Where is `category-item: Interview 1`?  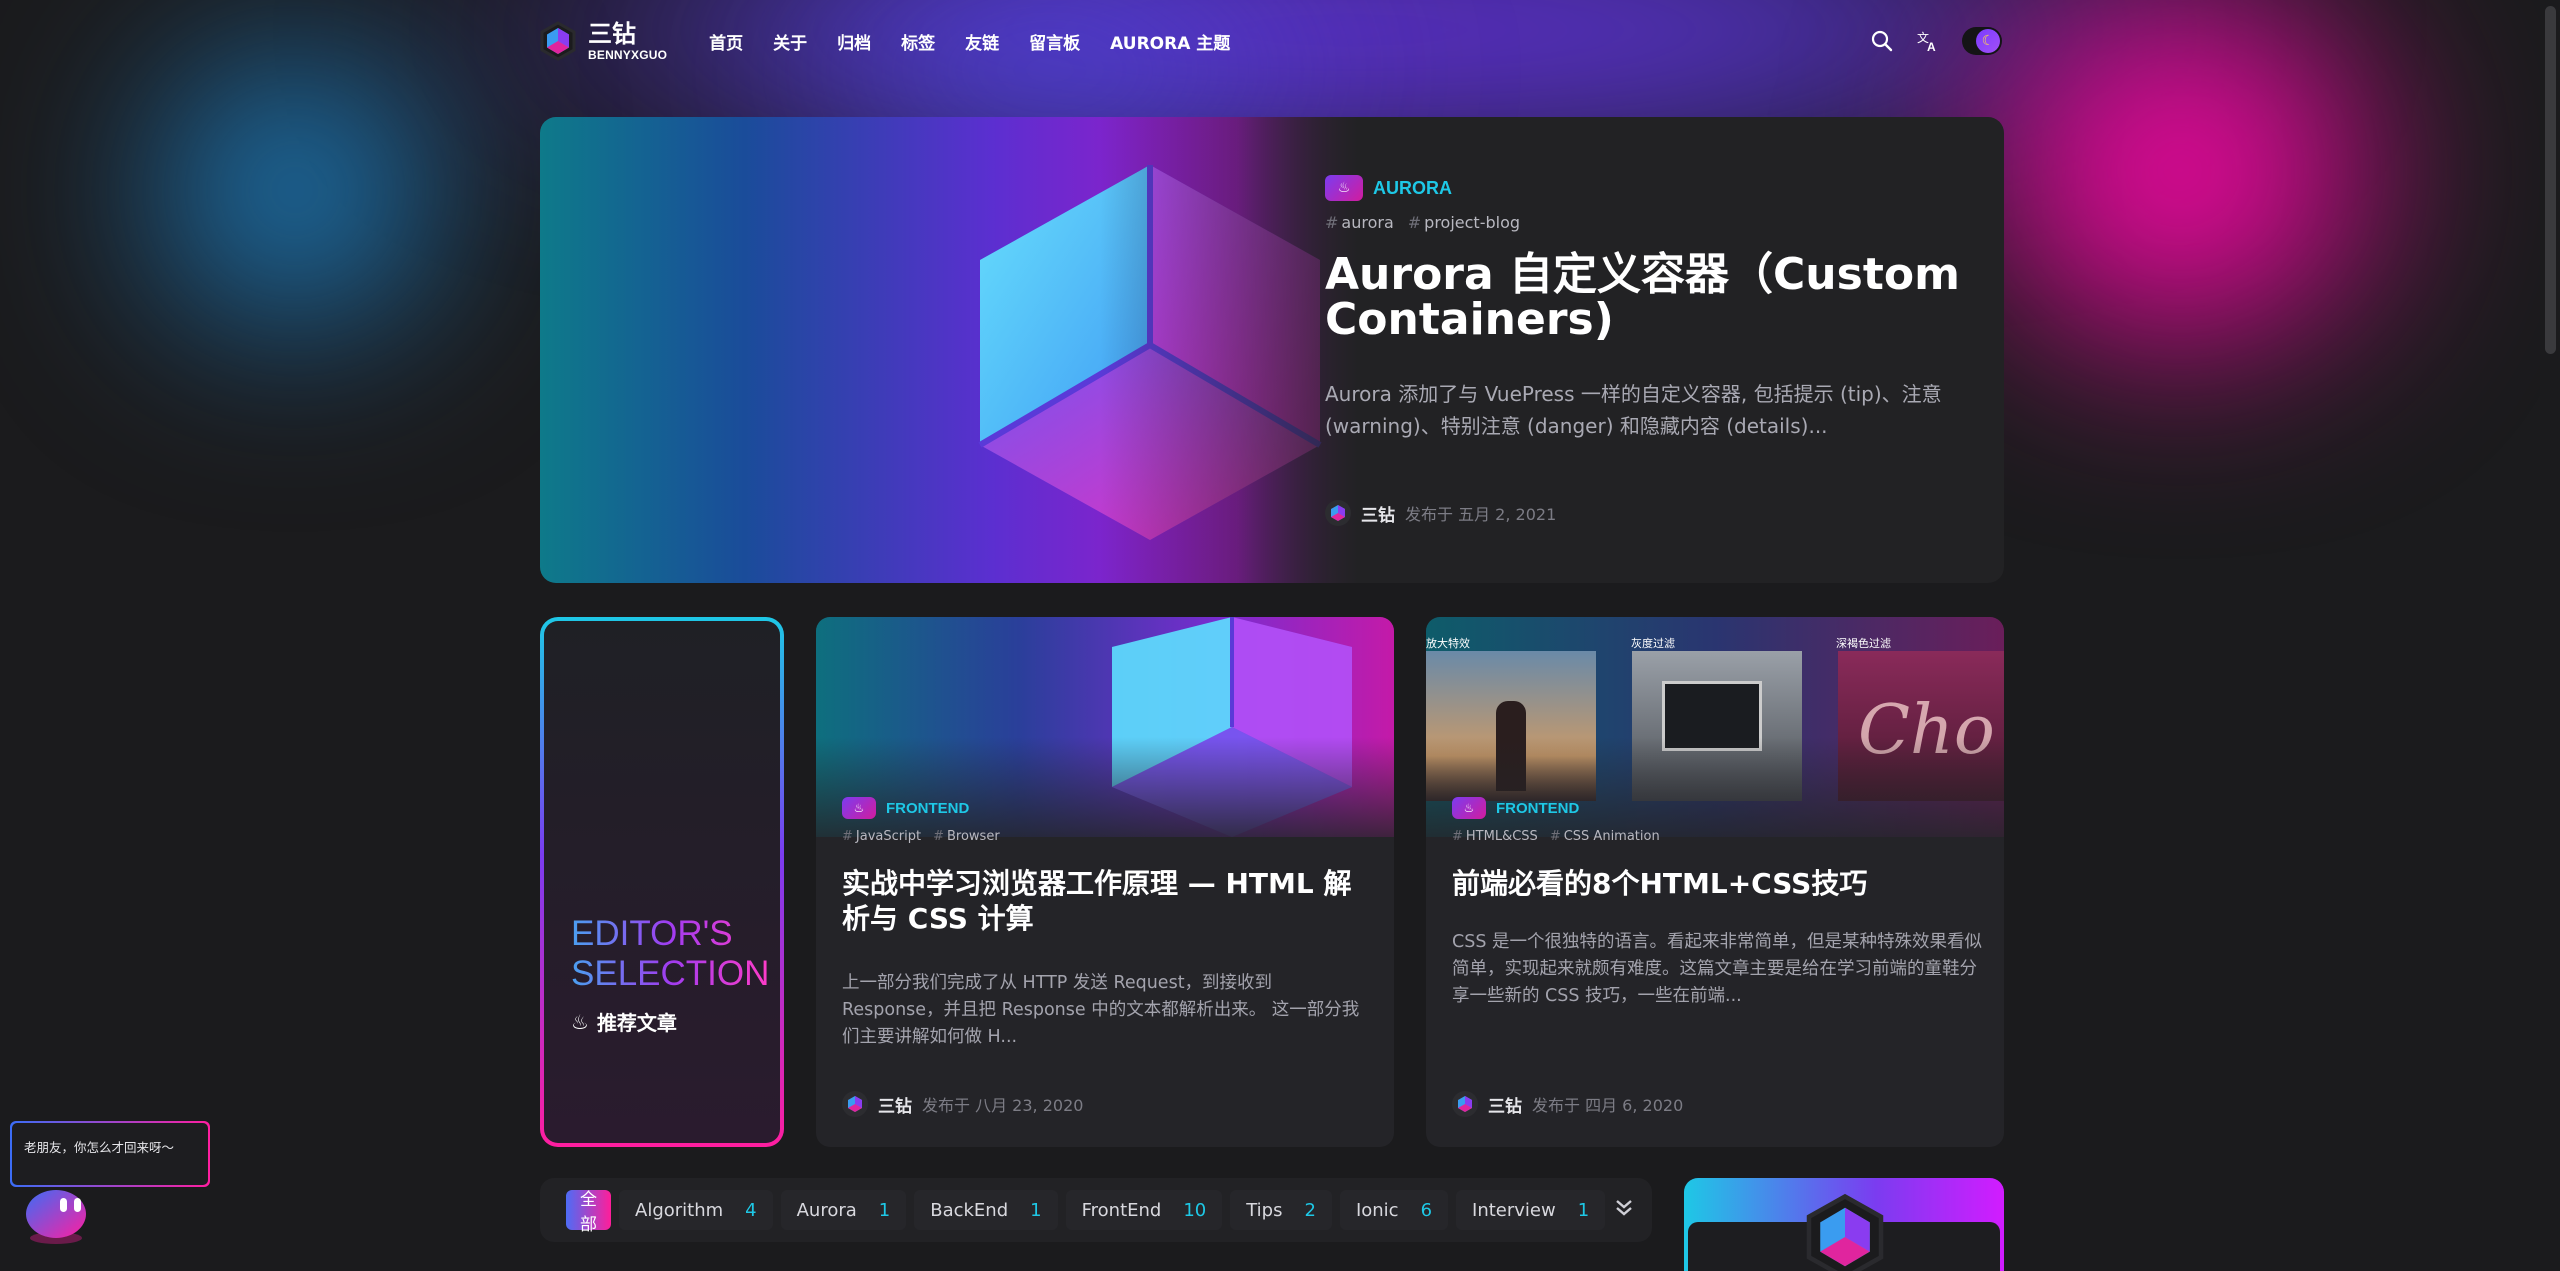 category-item: Interview 1 is located at coordinates (1531, 1210).